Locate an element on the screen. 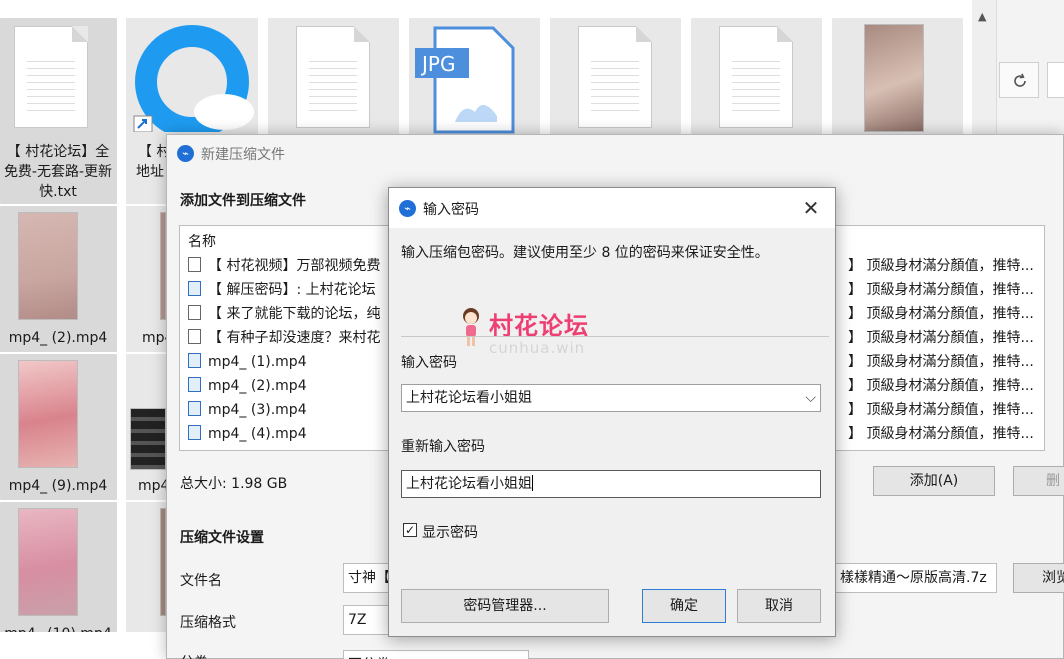 The width and height of the screenshot is (1064, 659). explorer-tile-image is located at coordinates (897, 77).